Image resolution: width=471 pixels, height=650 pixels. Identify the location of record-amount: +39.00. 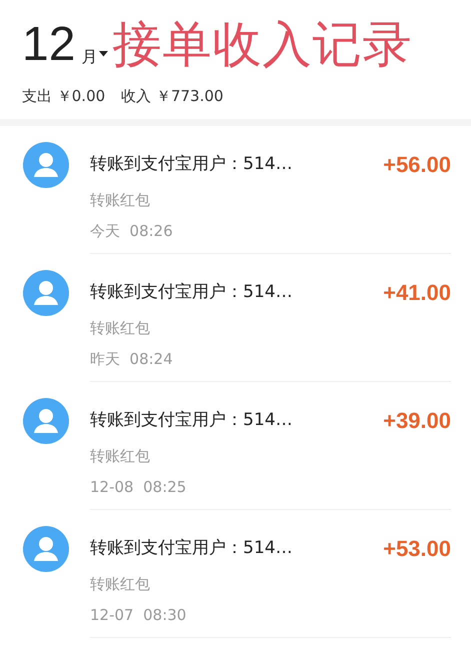
(417, 421).